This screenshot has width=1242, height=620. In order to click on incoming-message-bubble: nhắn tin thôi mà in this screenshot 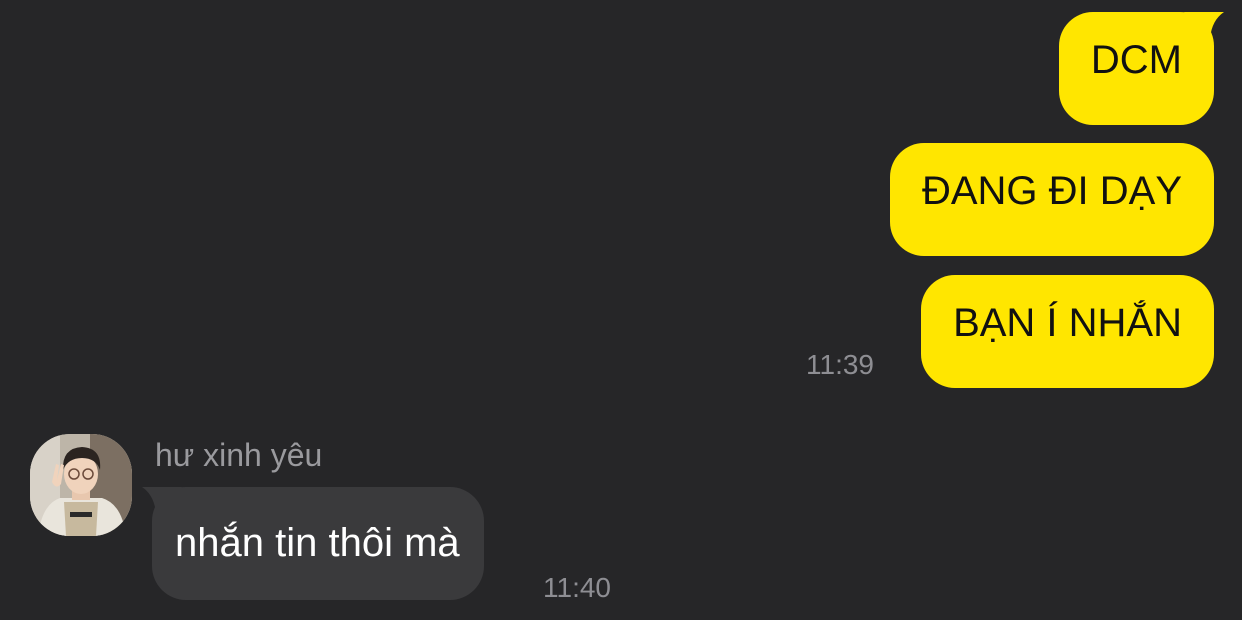, I will do `click(313, 543)`.